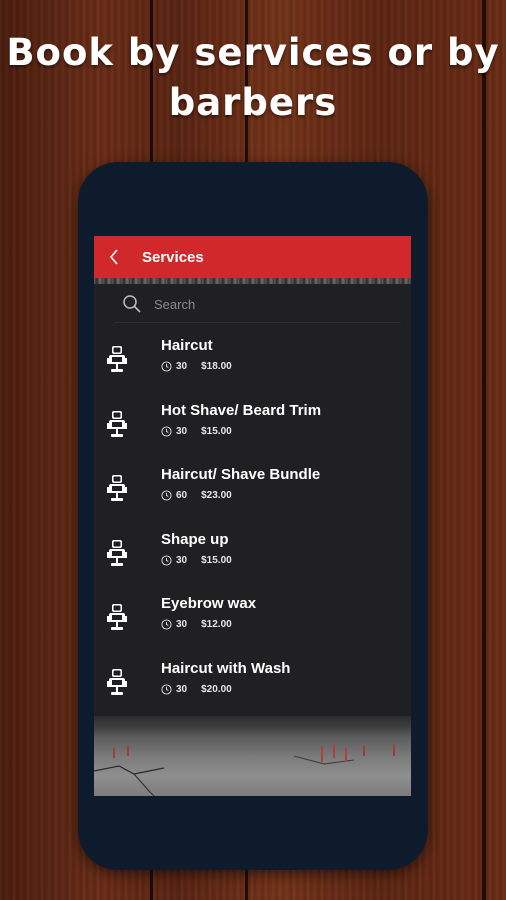 Image resolution: width=506 pixels, height=900 pixels. What do you see at coordinates (253, 78) in the screenshot?
I see `promo-headline: Book by services or by barbers` at bounding box center [253, 78].